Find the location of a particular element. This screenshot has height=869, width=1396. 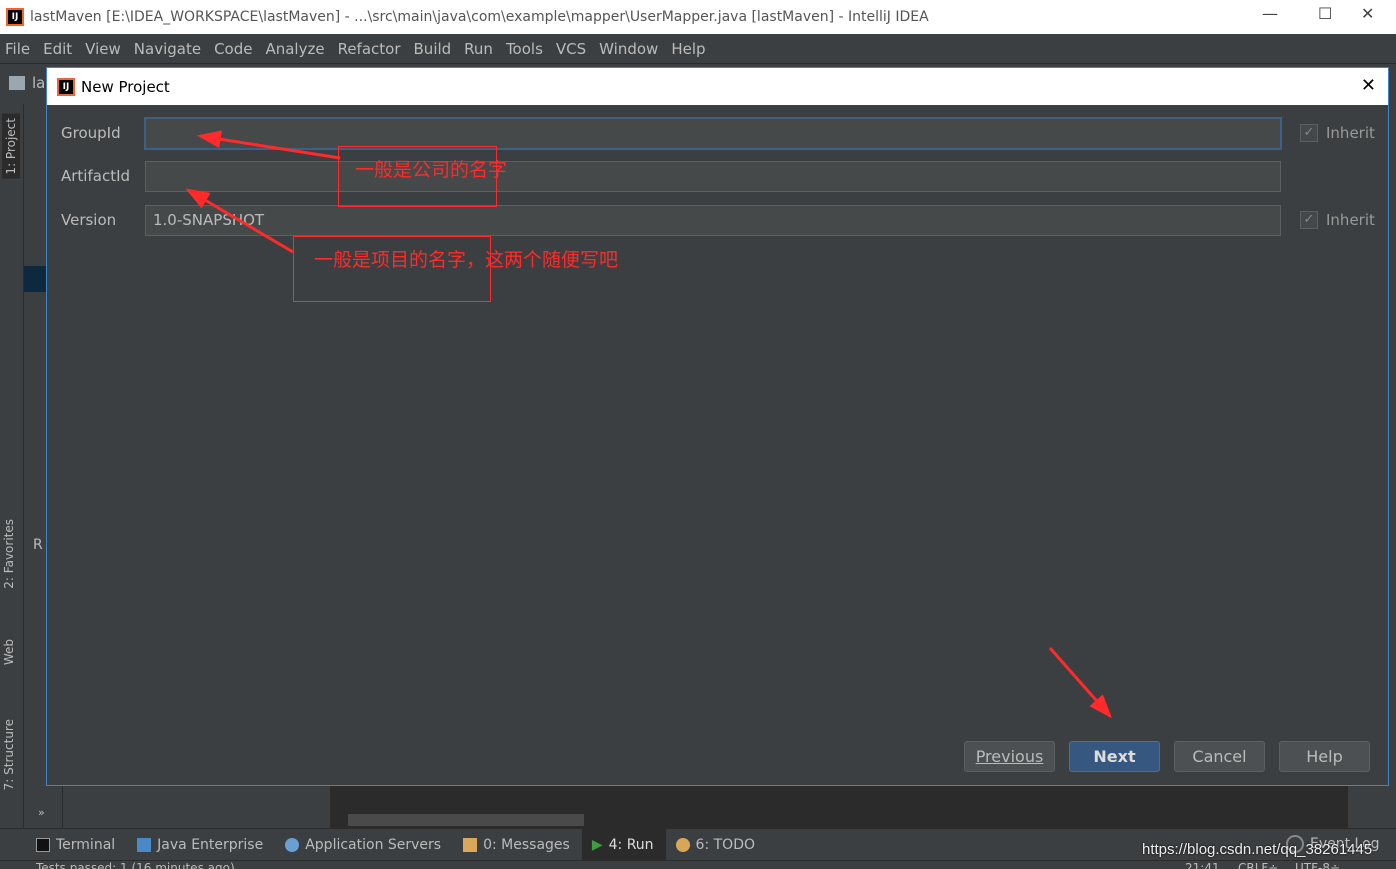

tool-terminal: Terminal is located at coordinates (76, 845).